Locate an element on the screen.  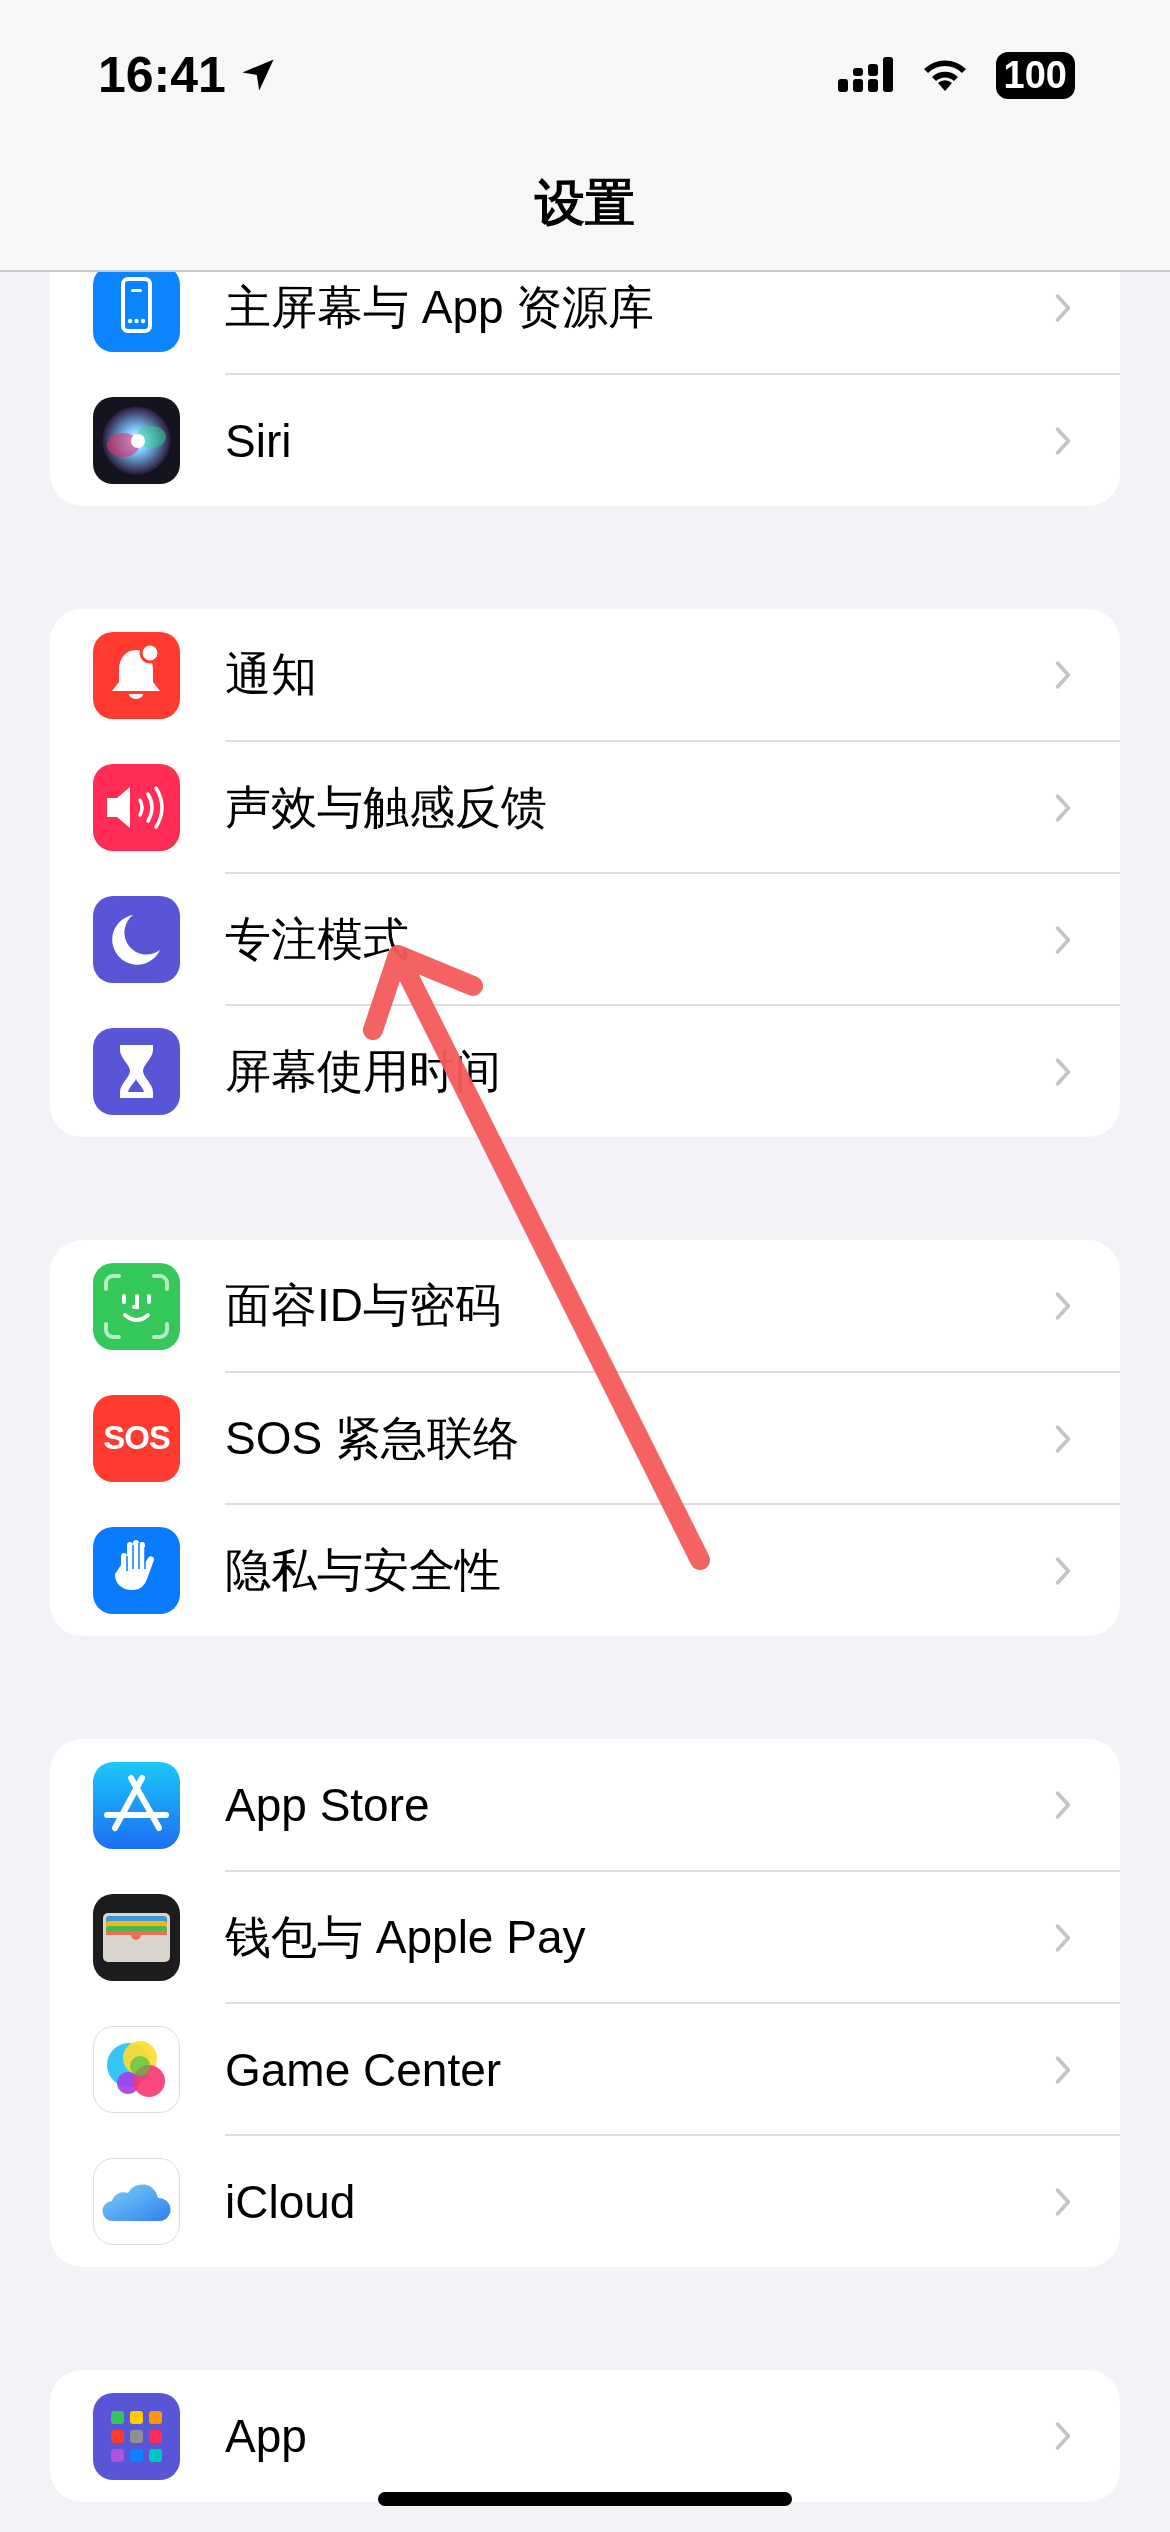
row-label: 钱包与 Apple Pay is located at coordinates (405, 1937).